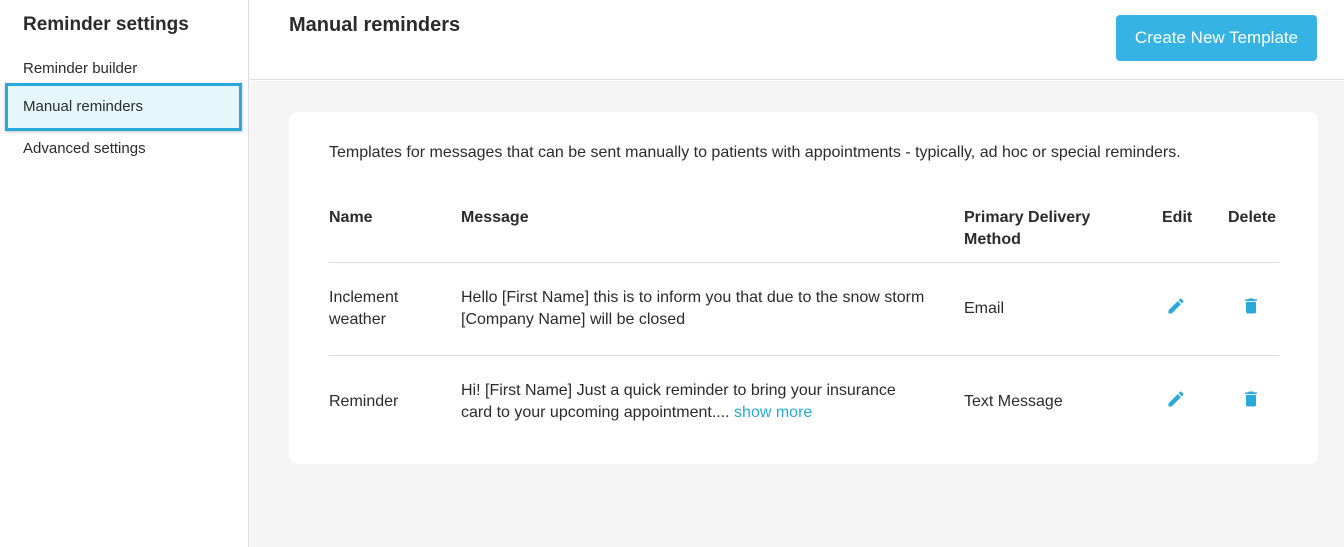  Describe the element at coordinates (364, 308) in the screenshot. I see `row-name: Inclement weather` at that location.